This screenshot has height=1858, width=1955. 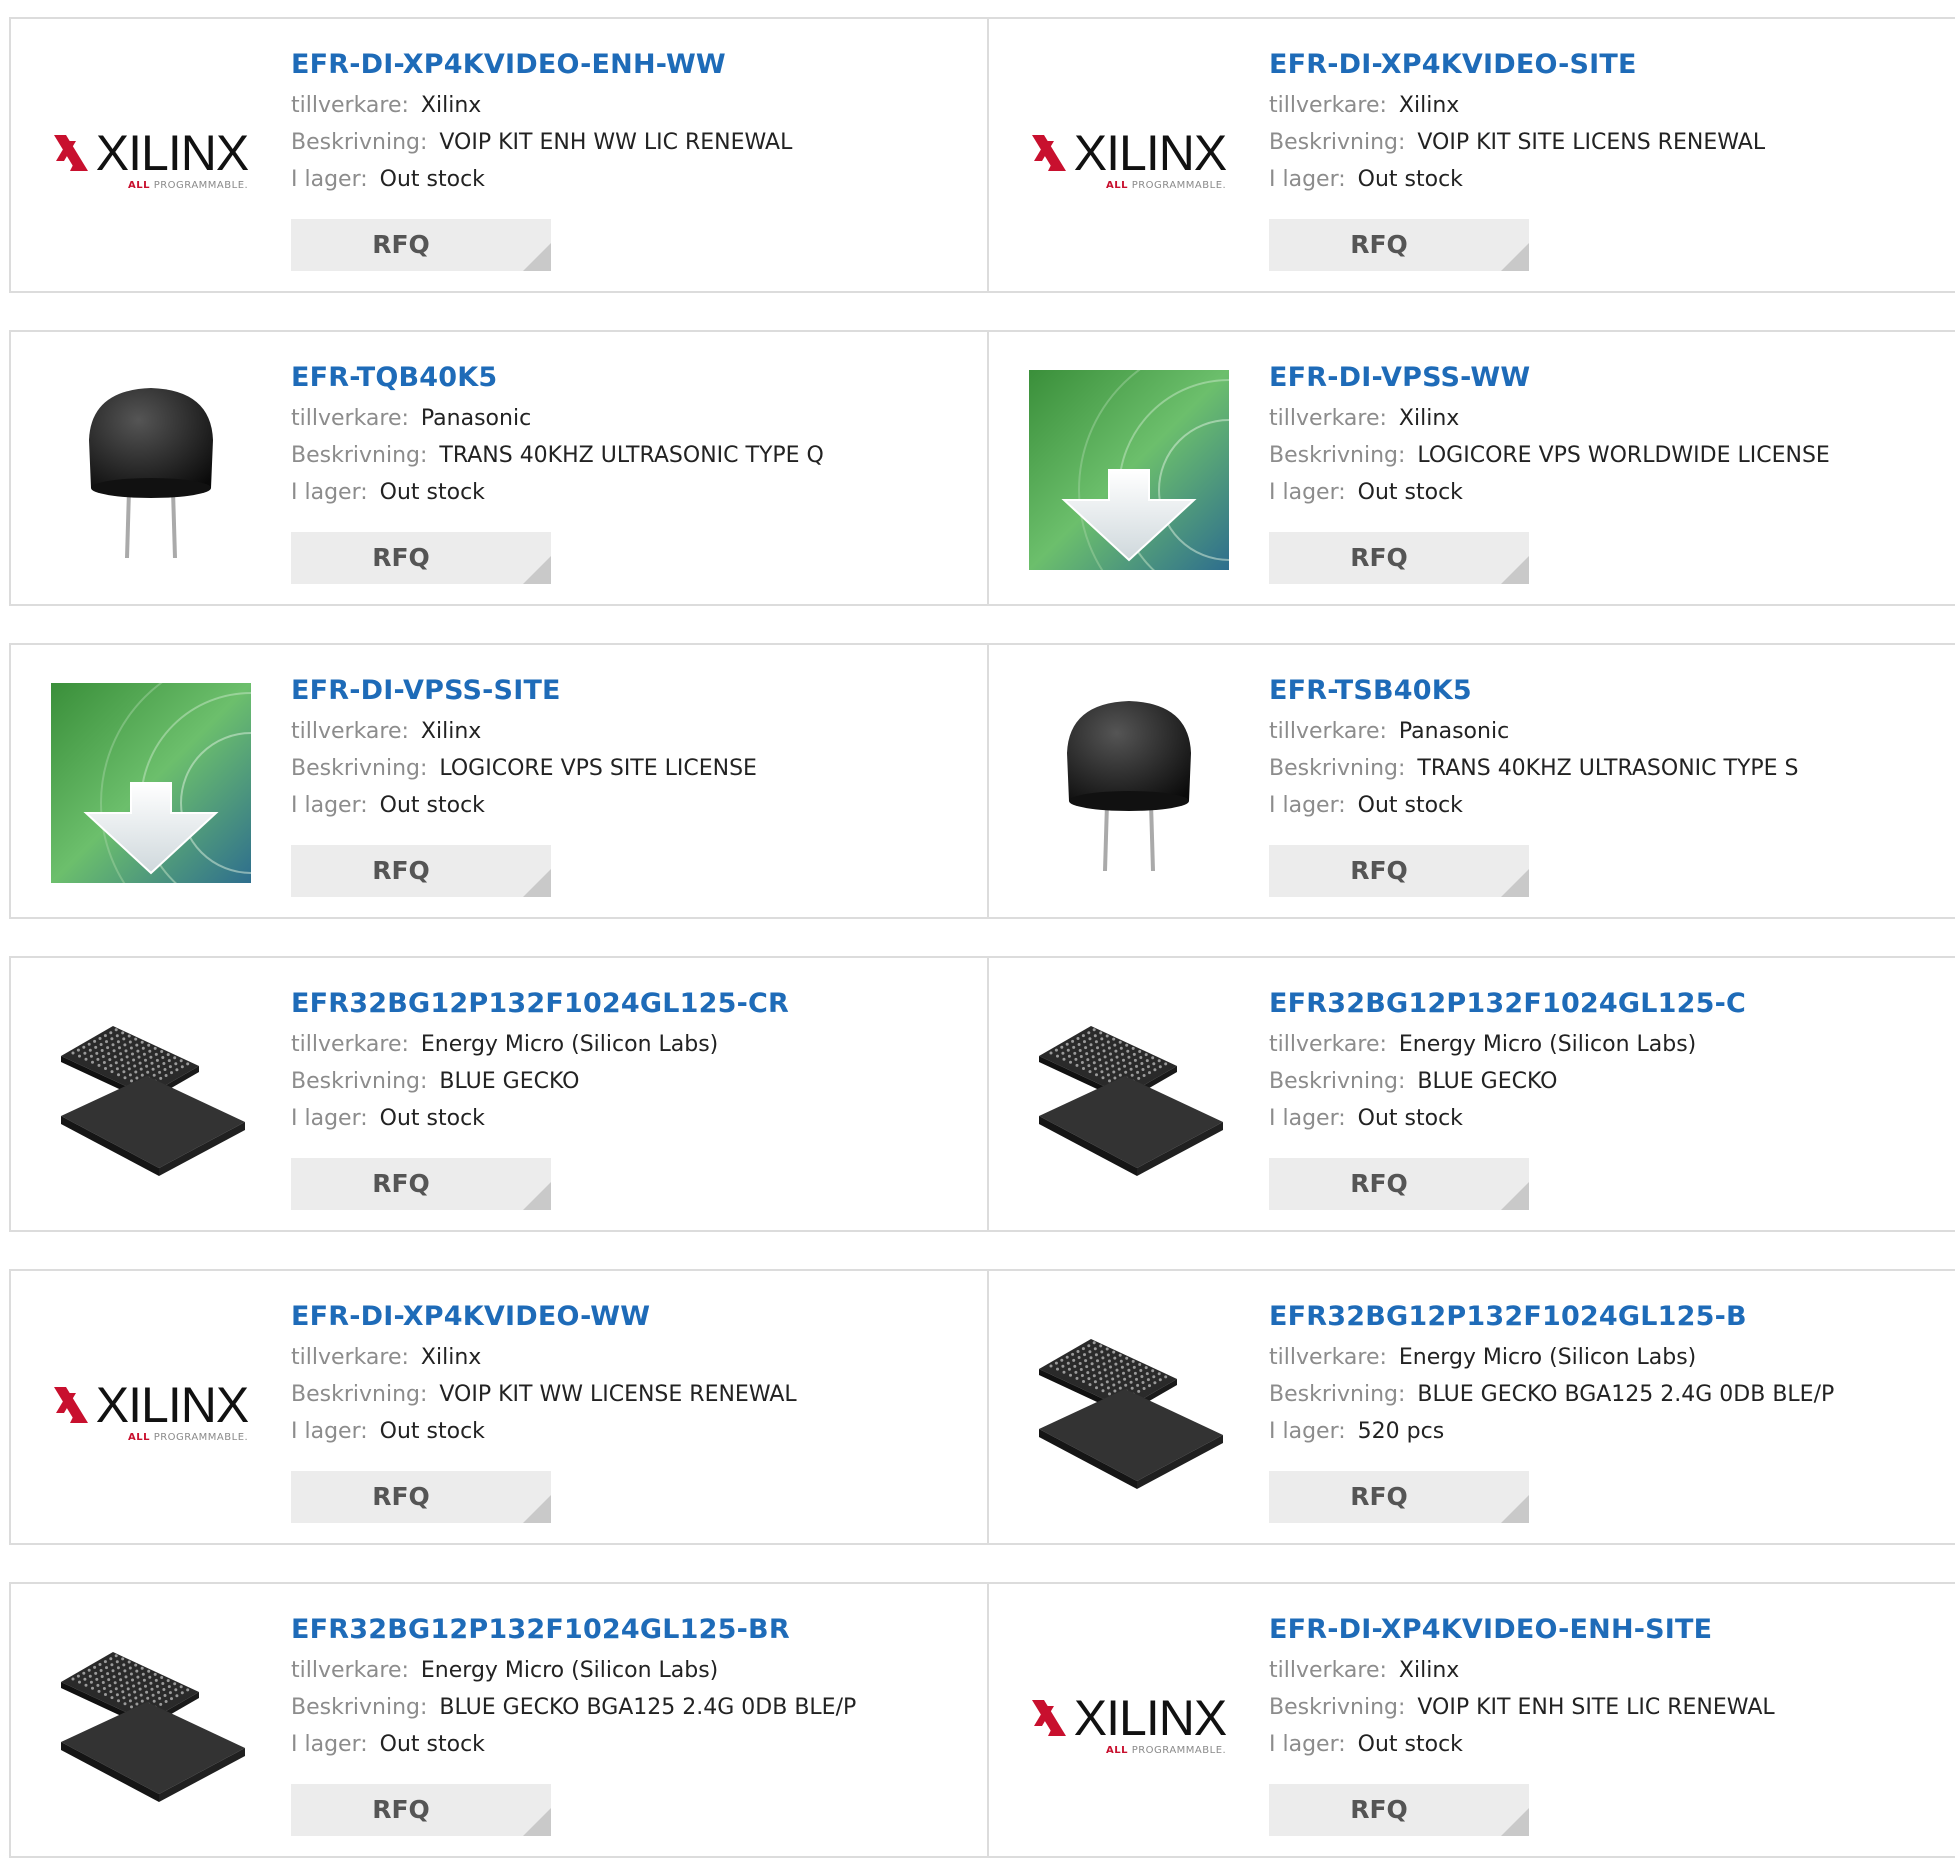 I want to click on product-title-link: EFR-DI-VPSS-WW, so click(x=1549, y=381).